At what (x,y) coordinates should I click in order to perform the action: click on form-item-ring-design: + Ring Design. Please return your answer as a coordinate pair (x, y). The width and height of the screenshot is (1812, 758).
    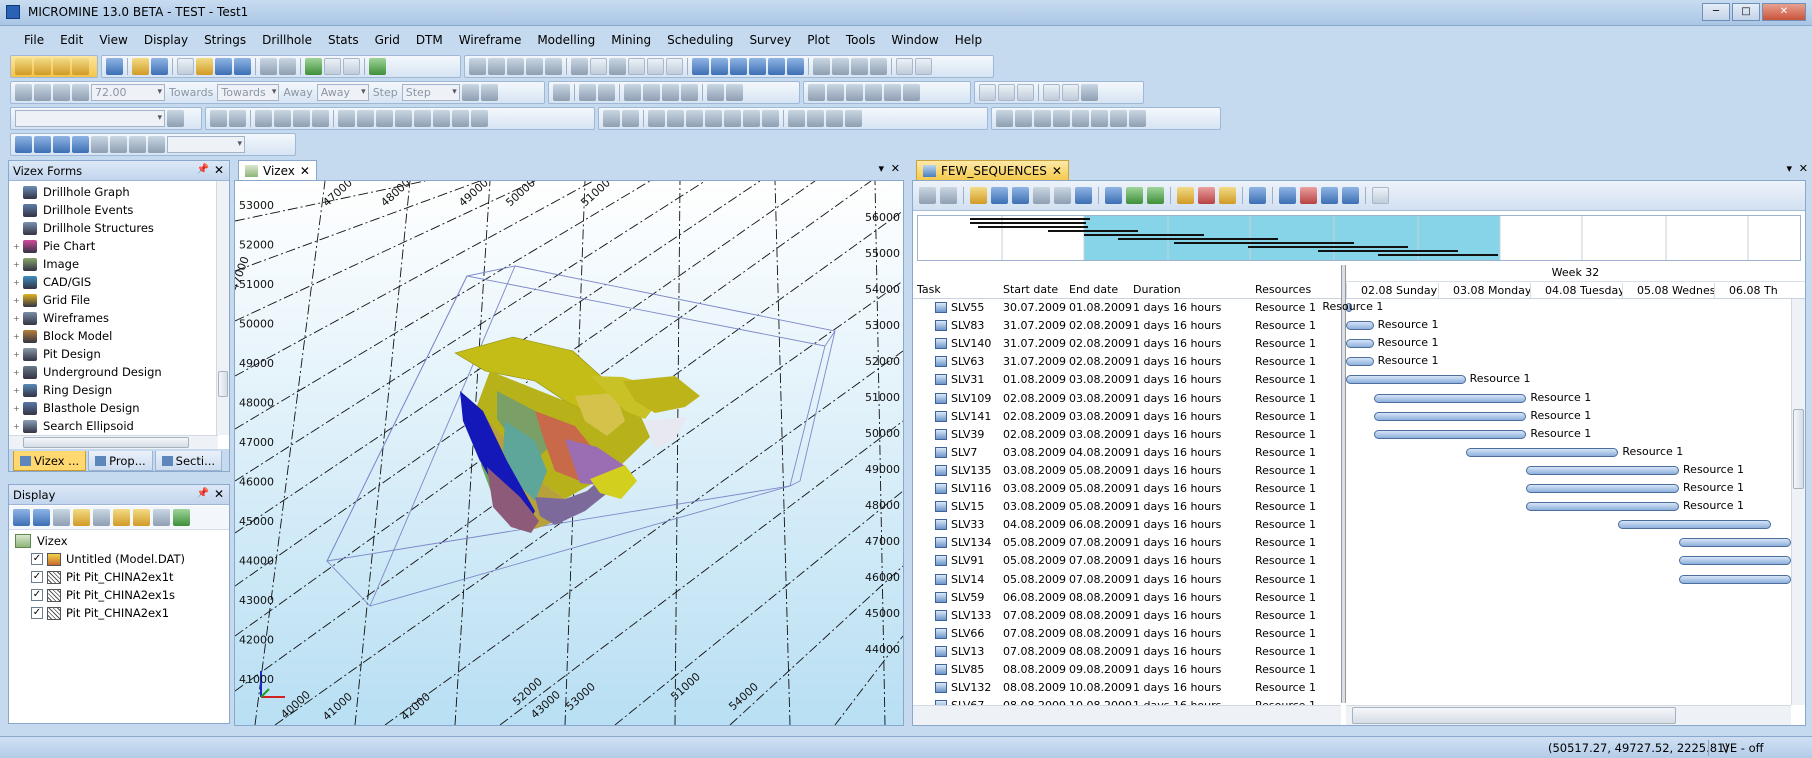
    Looking at the image, I should click on (62, 390).